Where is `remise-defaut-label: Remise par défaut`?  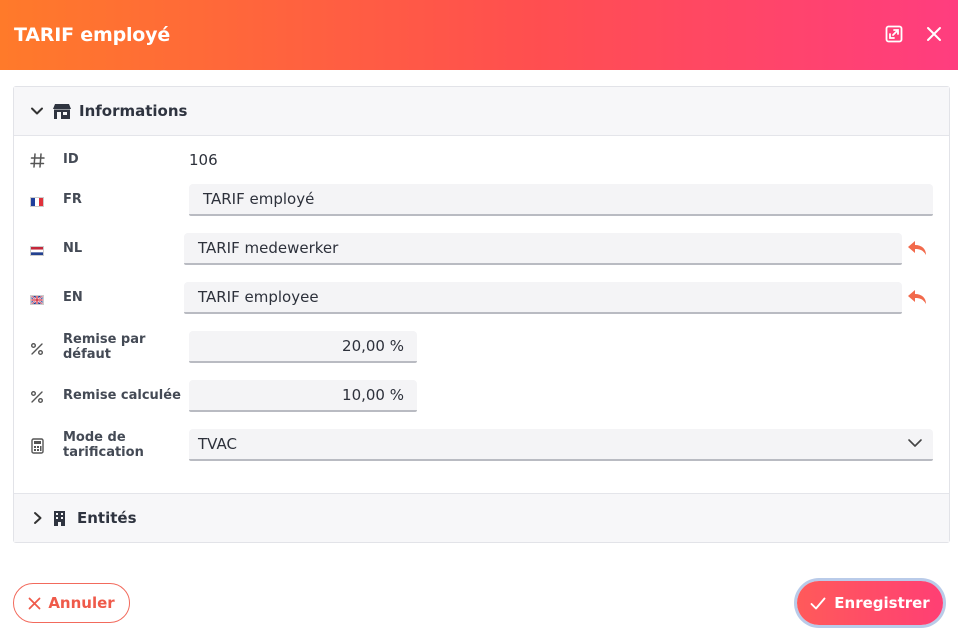
remise-defaut-label: Remise par défaut is located at coordinates (104, 347).